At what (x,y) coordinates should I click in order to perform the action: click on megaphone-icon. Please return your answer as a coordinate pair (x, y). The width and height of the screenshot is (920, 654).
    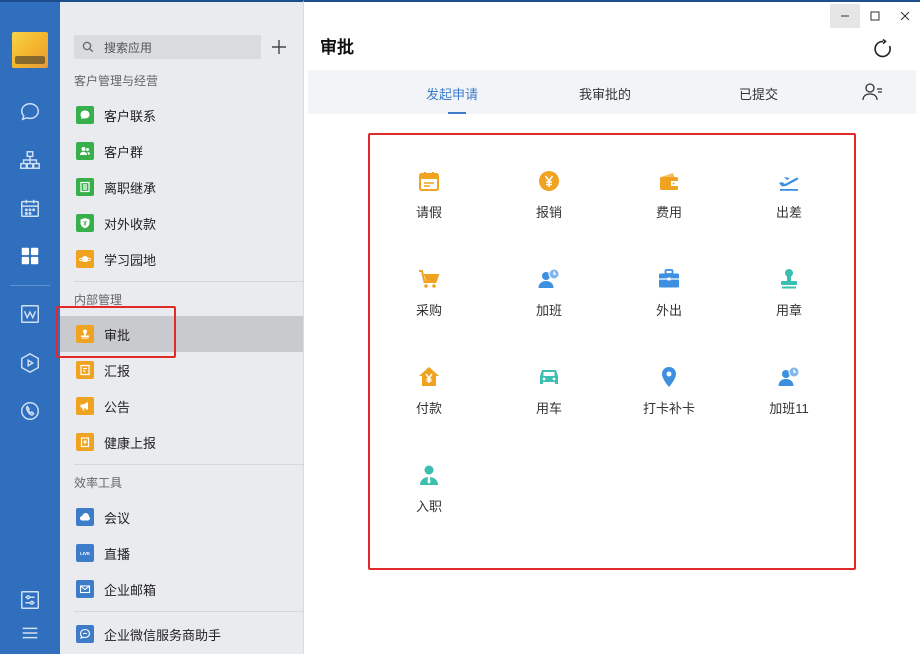
    Looking at the image, I should click on (85, 406).